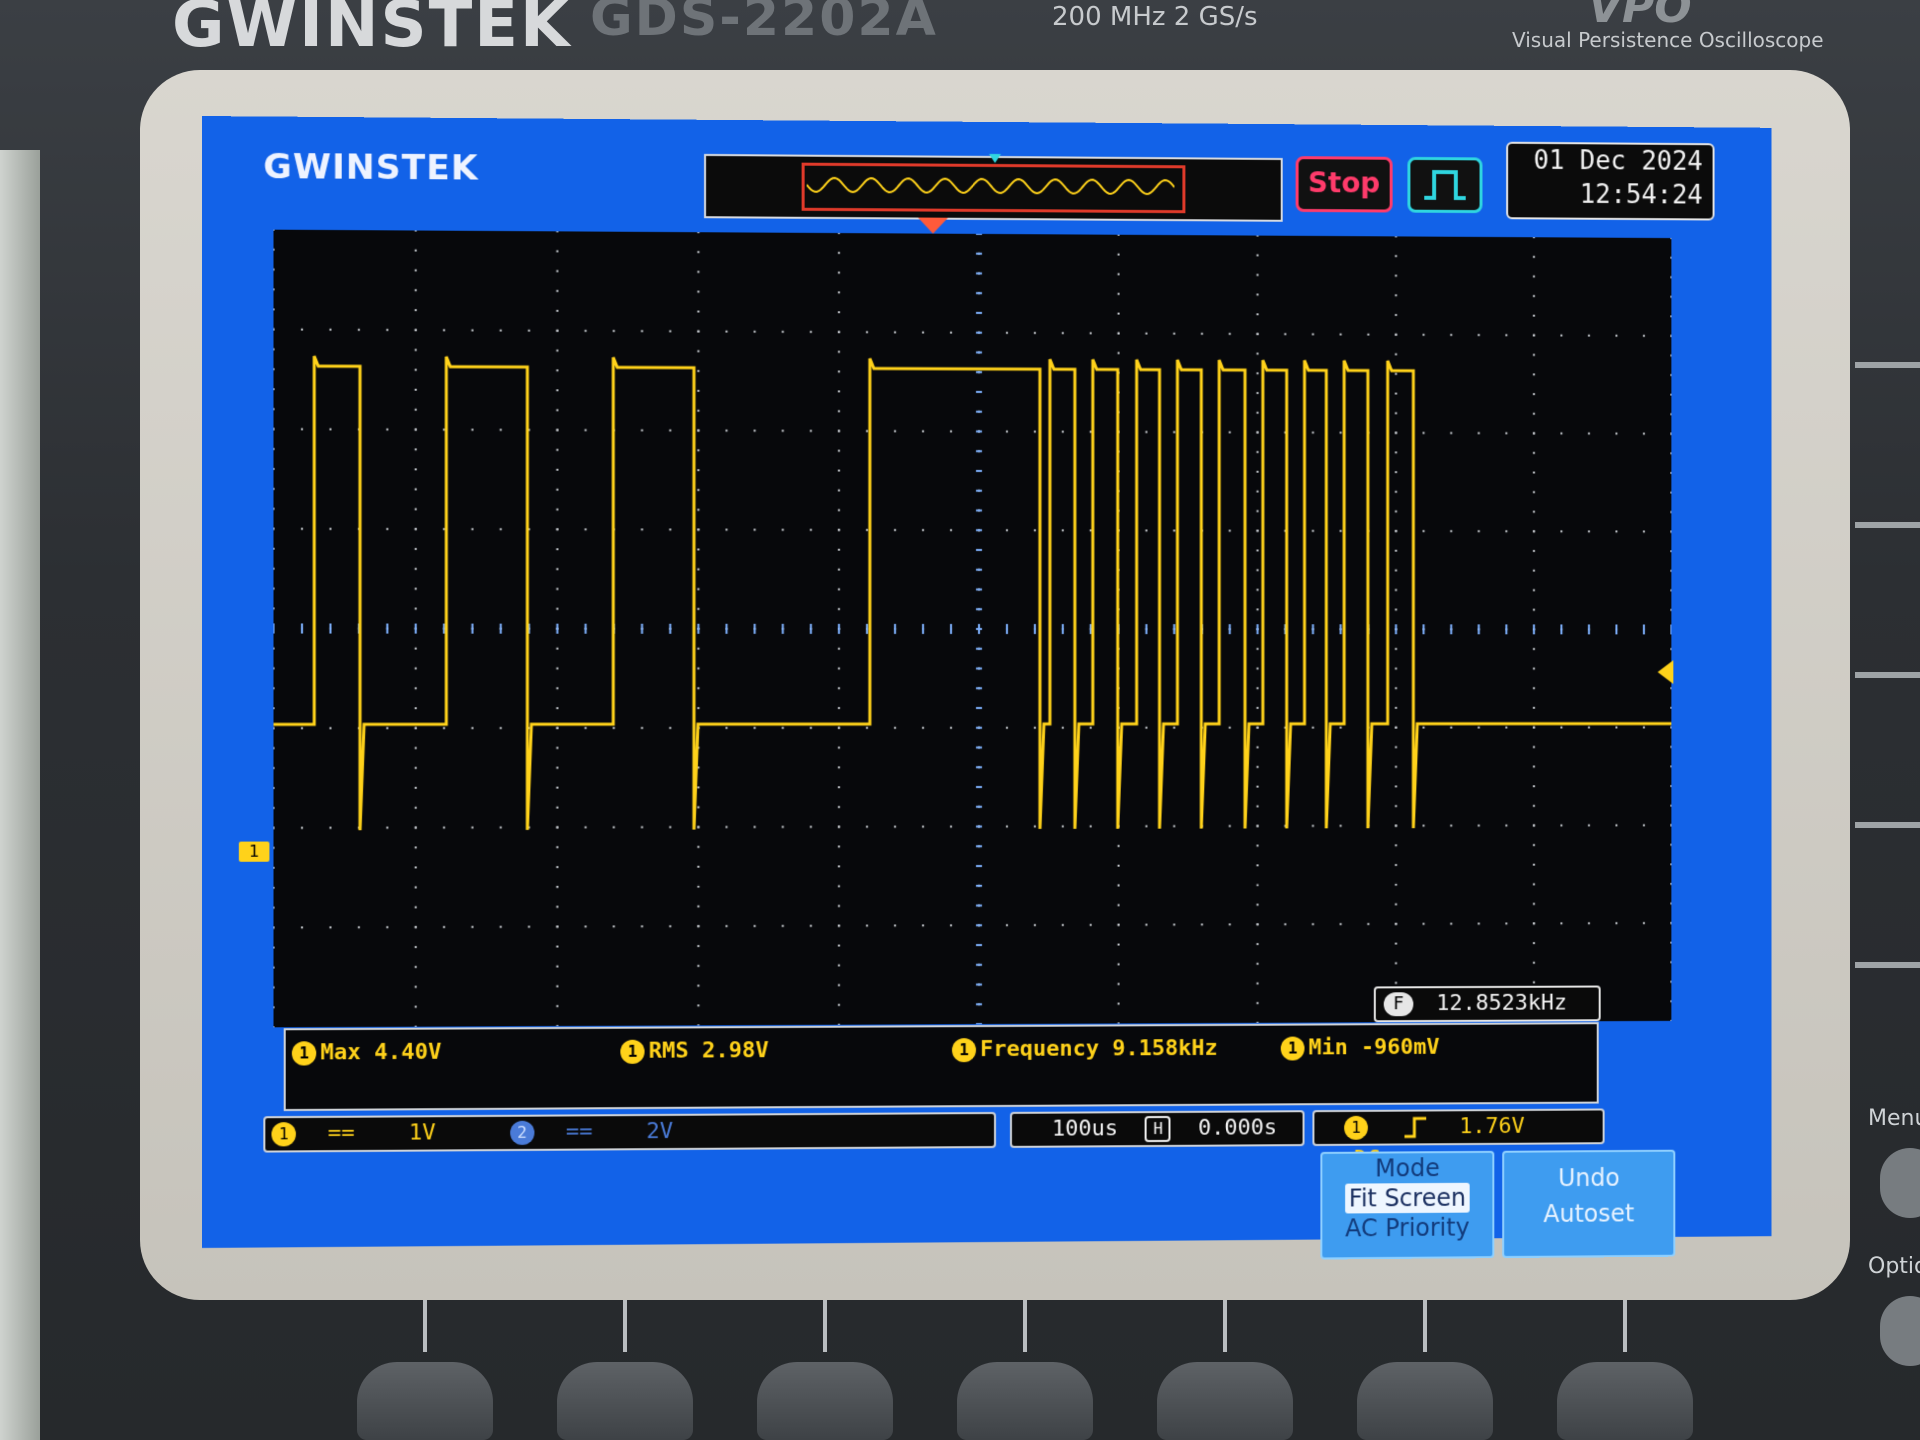  What do you see at coordinates (1458, 1127) in the screenshot?
I see `trigger-status: 1 1.76V DC` at bounding box center [1458, 1127].